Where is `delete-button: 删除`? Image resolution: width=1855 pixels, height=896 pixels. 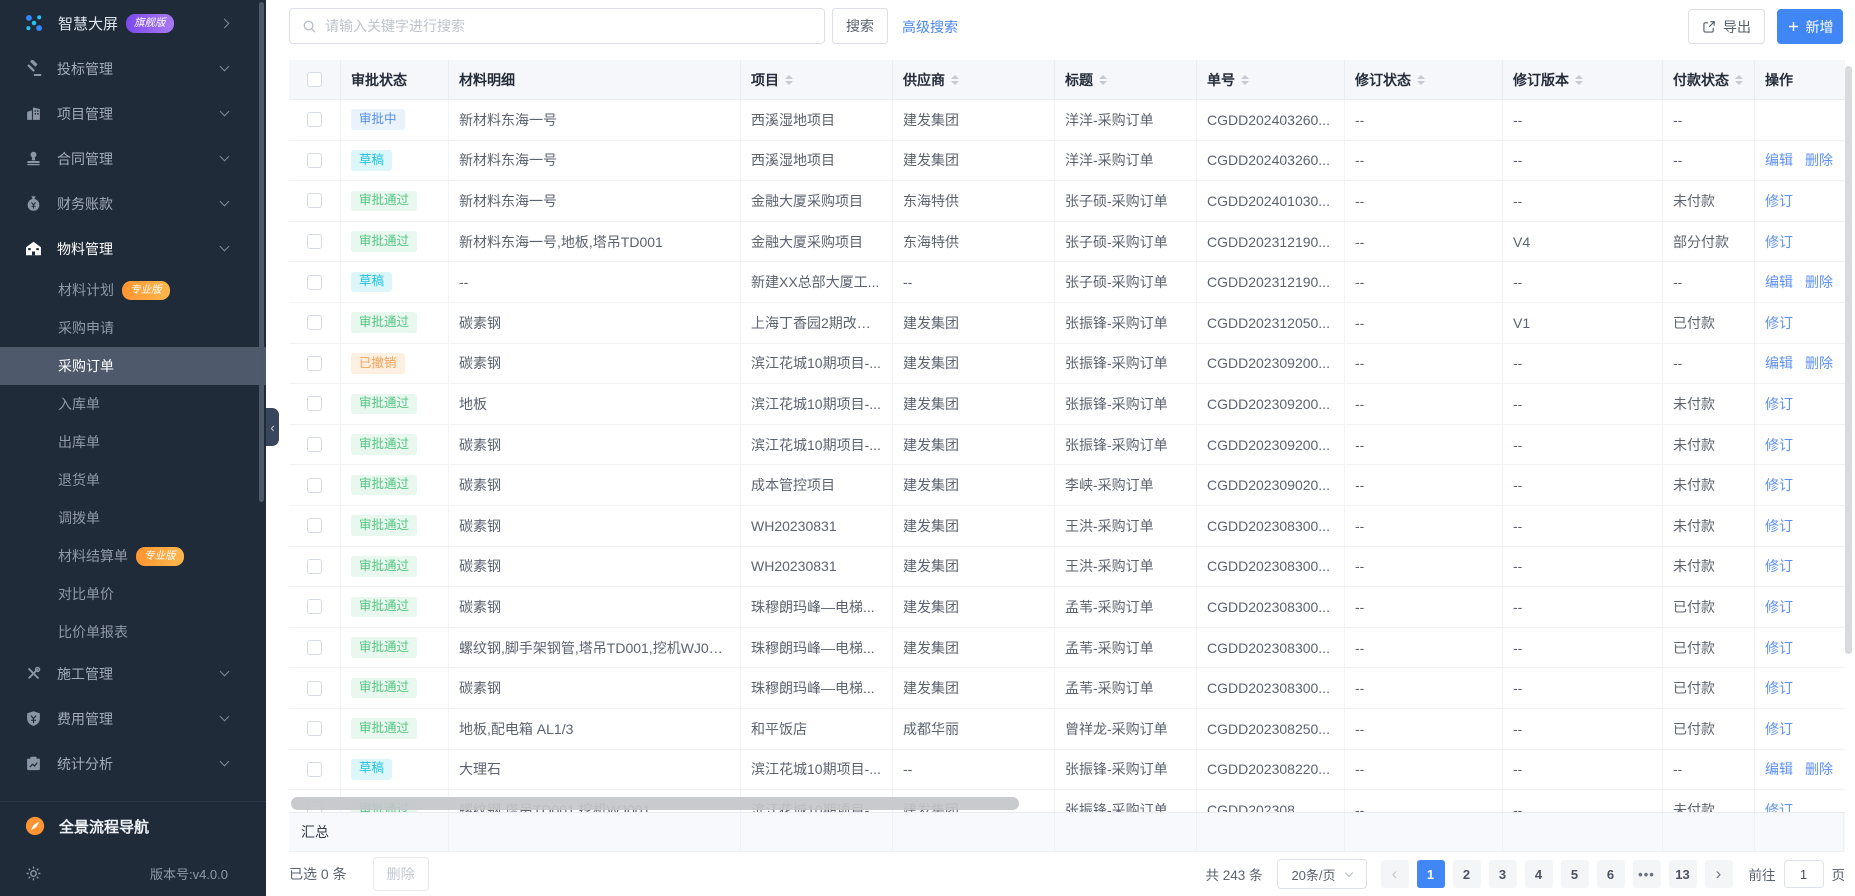
delete-button: 删除 is located at coordinates (400, 874).